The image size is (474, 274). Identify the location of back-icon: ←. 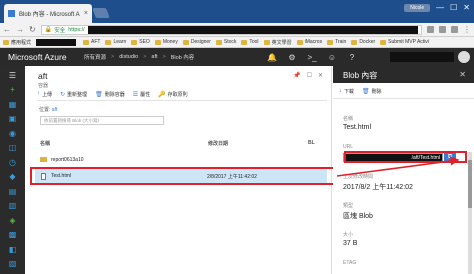
(7, 29).